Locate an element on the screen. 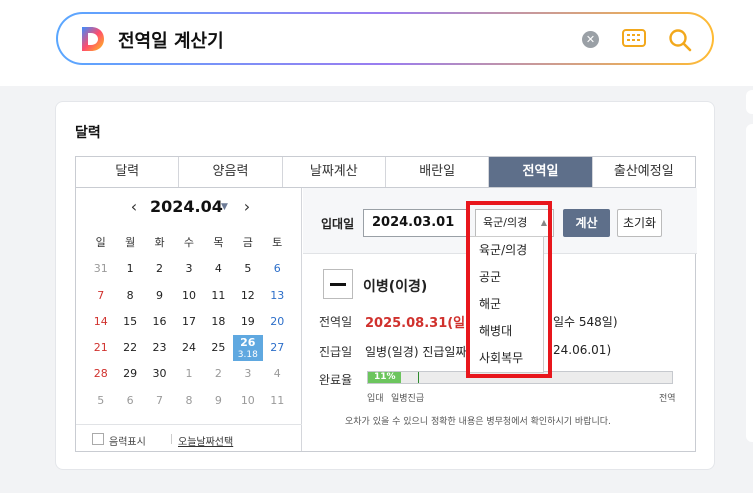 The height and width of the screenshot is (493, 753). daum-logo-icon is located at coordinates (93, 39).